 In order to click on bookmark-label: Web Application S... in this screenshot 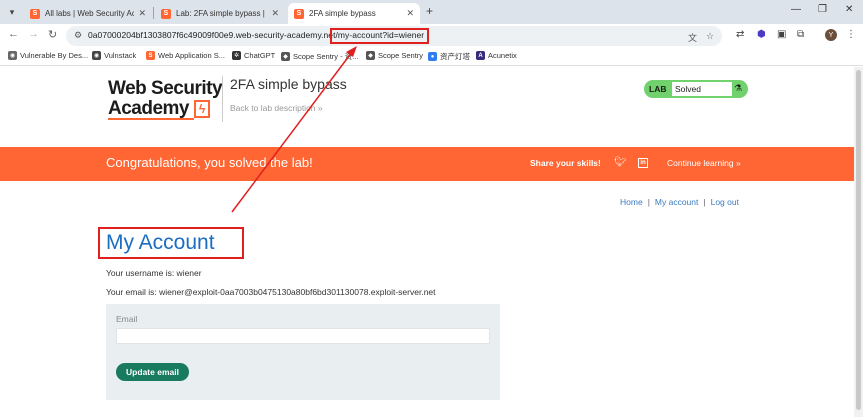, I will do `click(191, 55)`.